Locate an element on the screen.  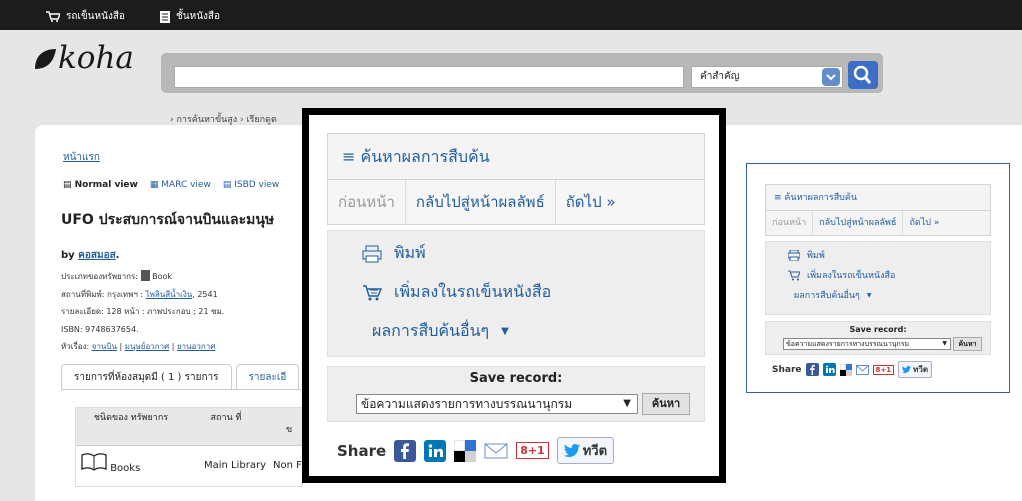
list-icon is located at coordinates (165, 16).